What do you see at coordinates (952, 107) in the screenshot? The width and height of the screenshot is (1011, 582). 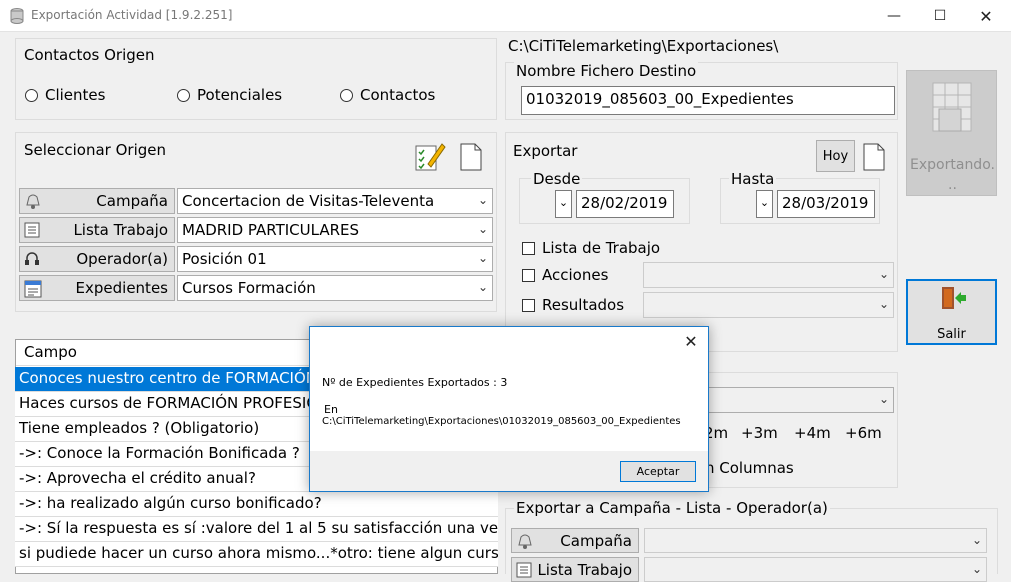 I see `excel-export-icon` at bounding box center [952, 107].